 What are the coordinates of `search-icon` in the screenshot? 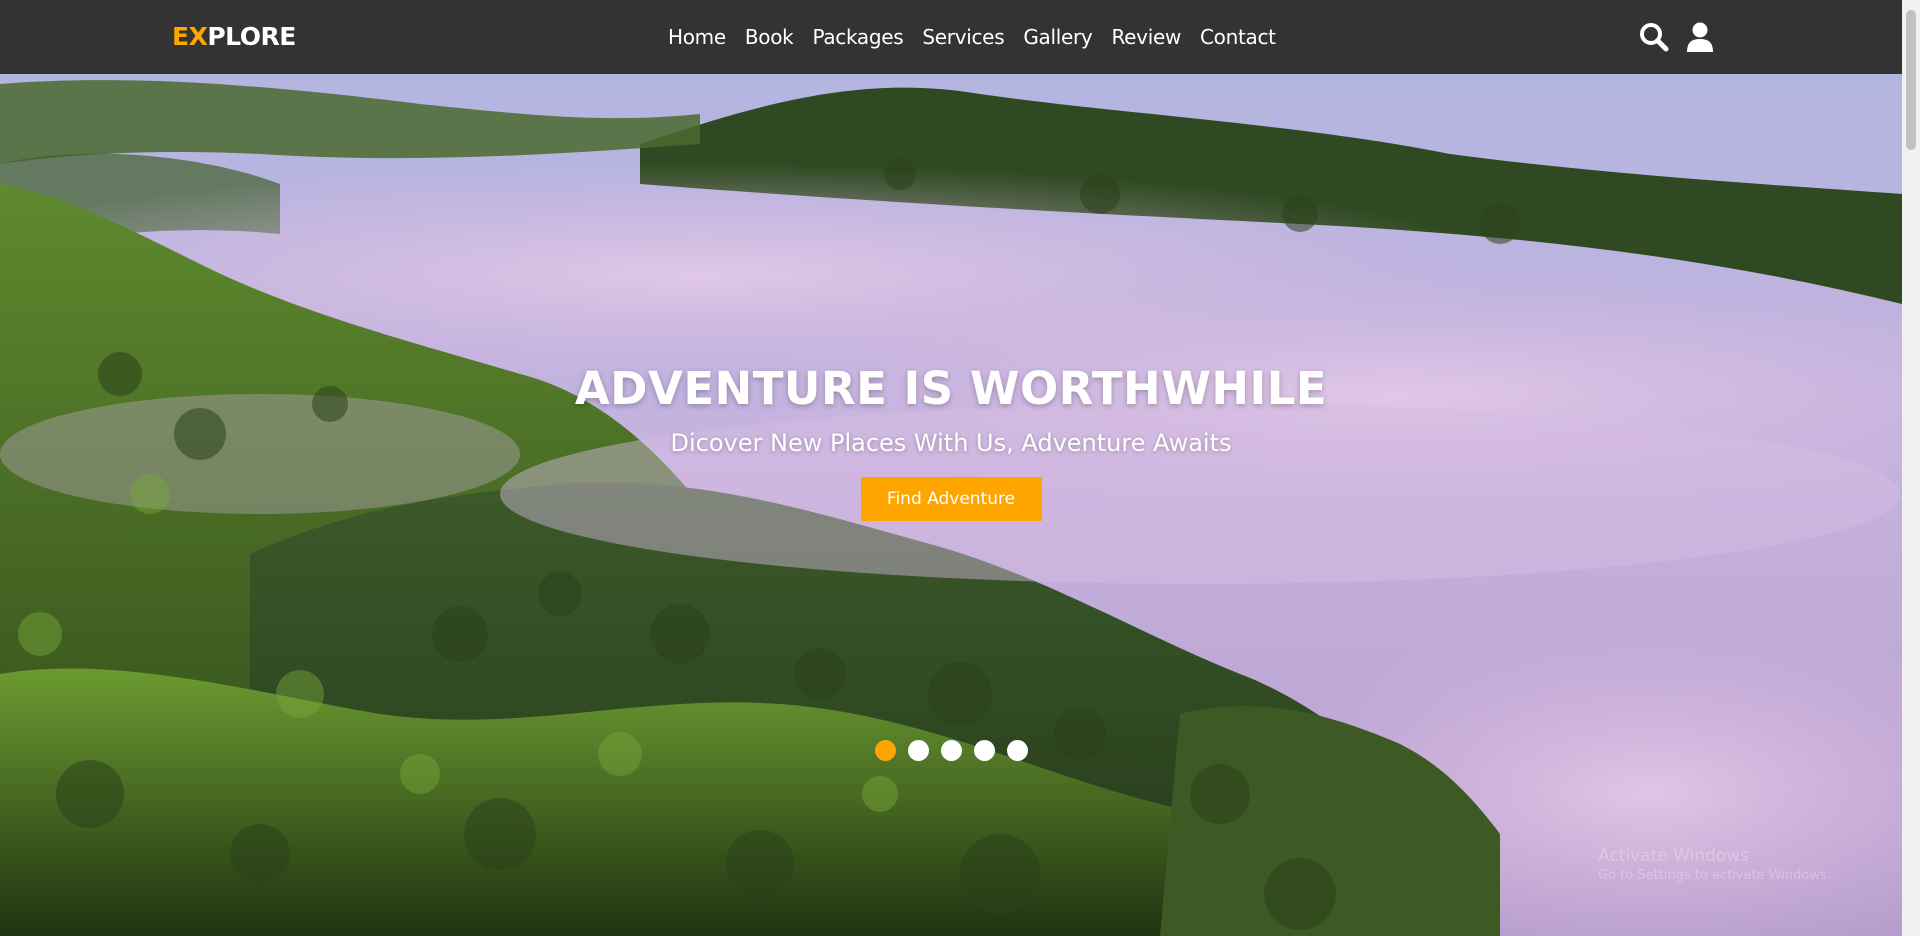 It's located at (1654, 37).